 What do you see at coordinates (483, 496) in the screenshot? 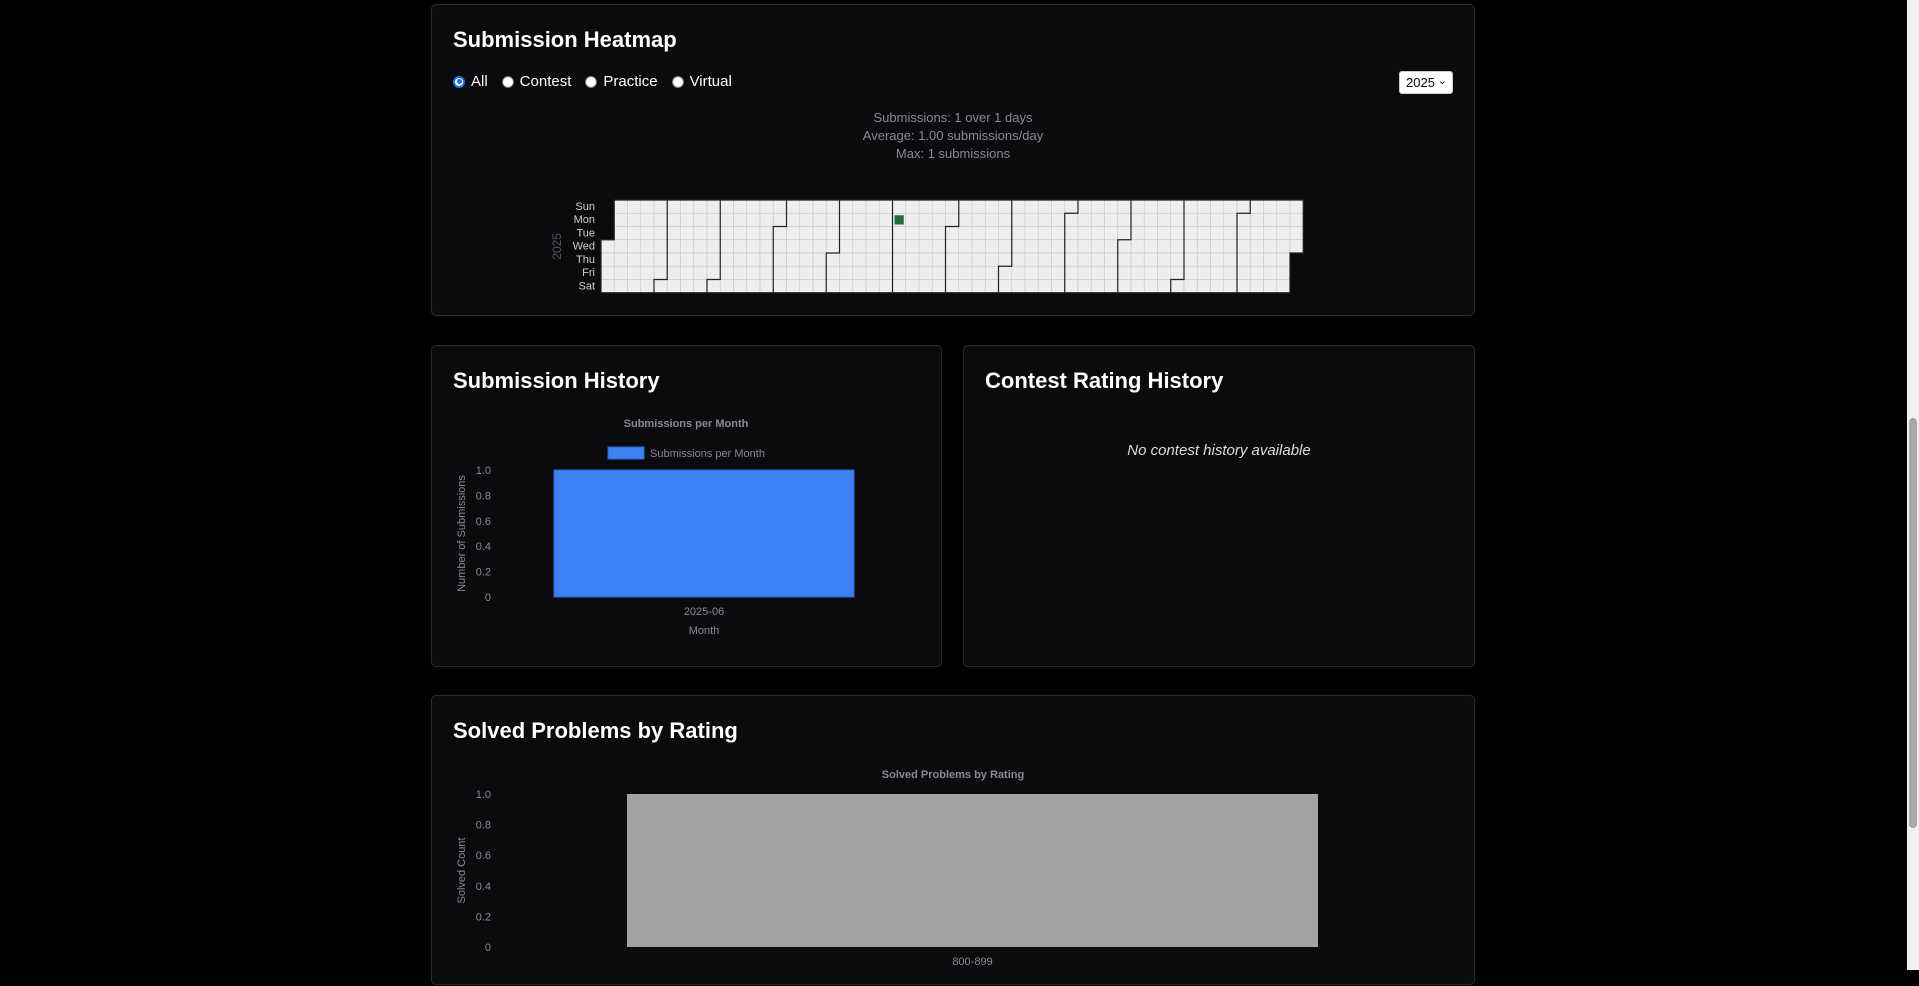
I see `y-tick-label: 0.8` at bounding box center [483, 496].